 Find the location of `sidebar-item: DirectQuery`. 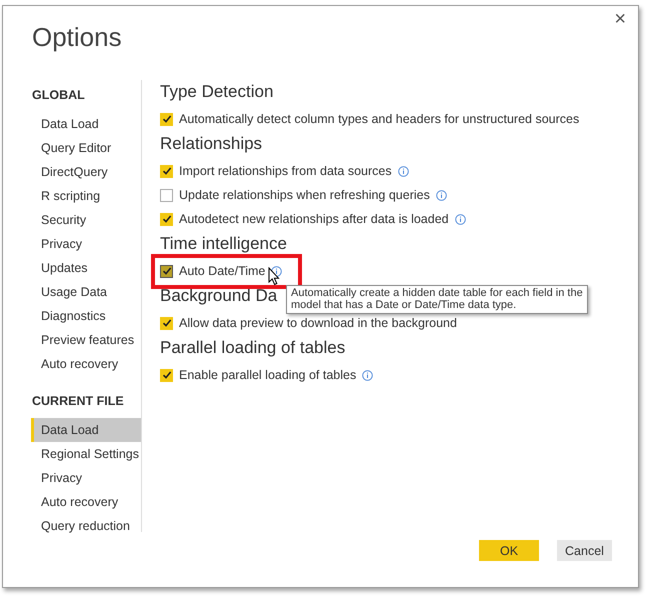

sidebar-item: DirectQuery is located at coordinates (86, 172).